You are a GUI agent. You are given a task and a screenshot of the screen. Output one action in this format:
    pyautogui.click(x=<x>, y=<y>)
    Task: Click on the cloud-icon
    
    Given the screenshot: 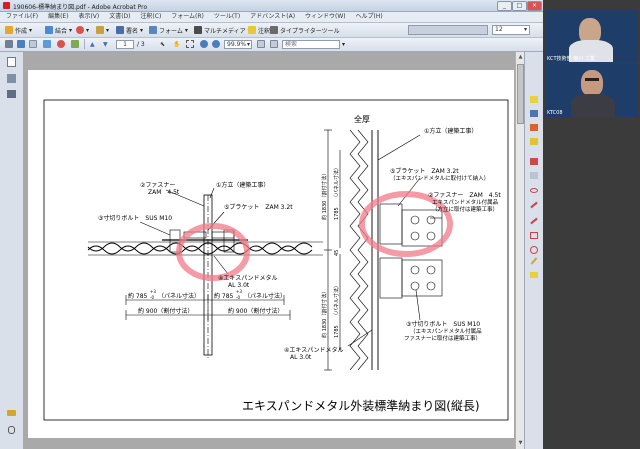 What is the action you would take?
    pyautogui.click(x=534, y=190)
    